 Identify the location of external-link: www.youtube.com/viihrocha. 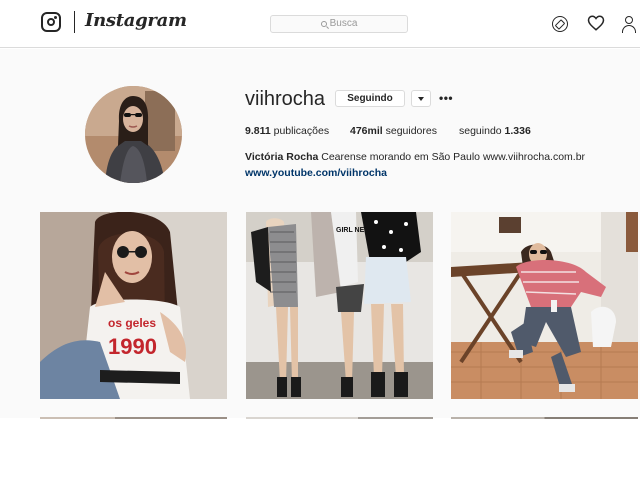
(316, 173).